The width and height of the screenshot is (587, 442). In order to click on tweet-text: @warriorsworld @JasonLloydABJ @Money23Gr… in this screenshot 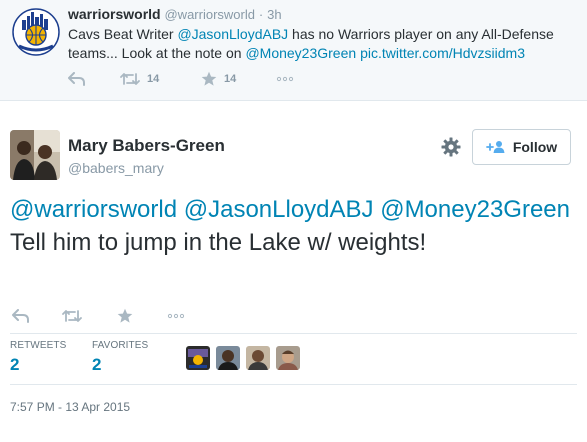, I will do `click(296, 226)`.